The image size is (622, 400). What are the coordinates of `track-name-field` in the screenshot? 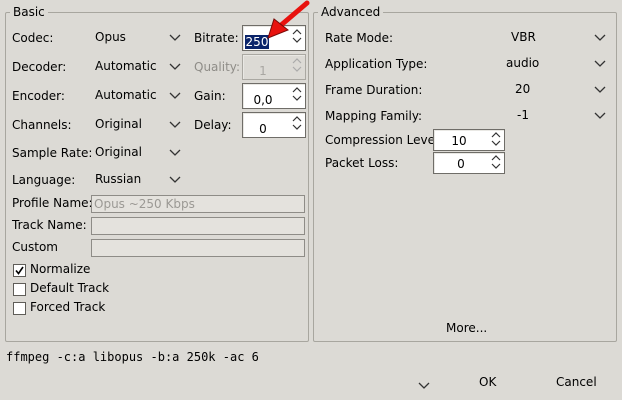 It's located at (198, 226).